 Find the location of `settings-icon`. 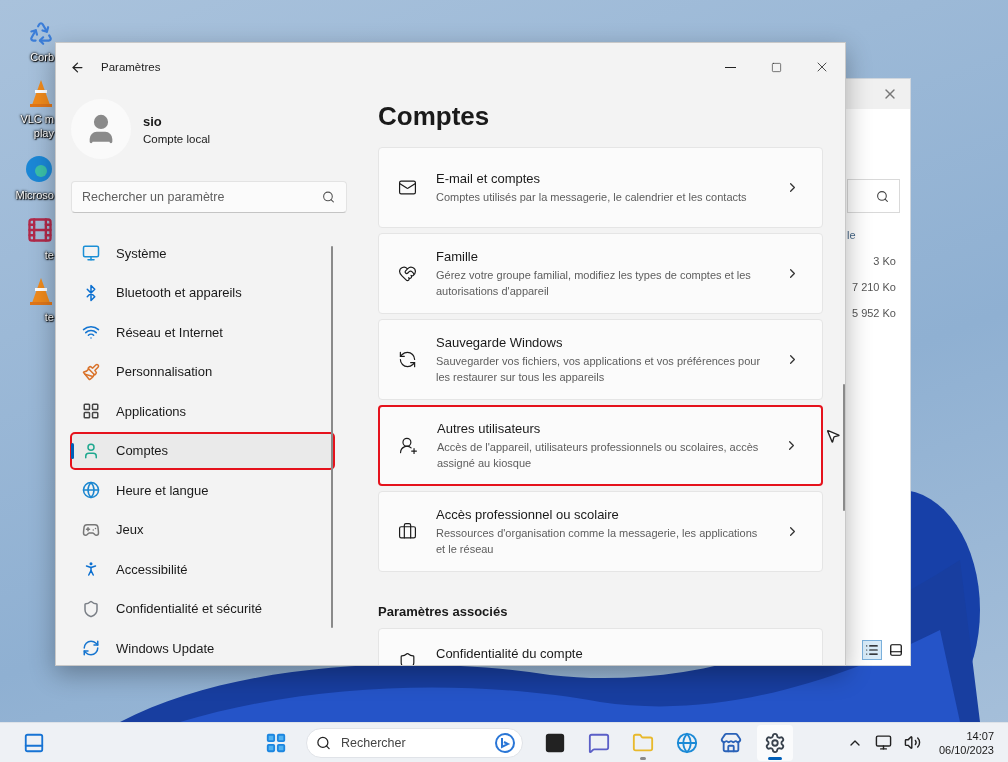

settings-icon is located at coordinates (775, 742).